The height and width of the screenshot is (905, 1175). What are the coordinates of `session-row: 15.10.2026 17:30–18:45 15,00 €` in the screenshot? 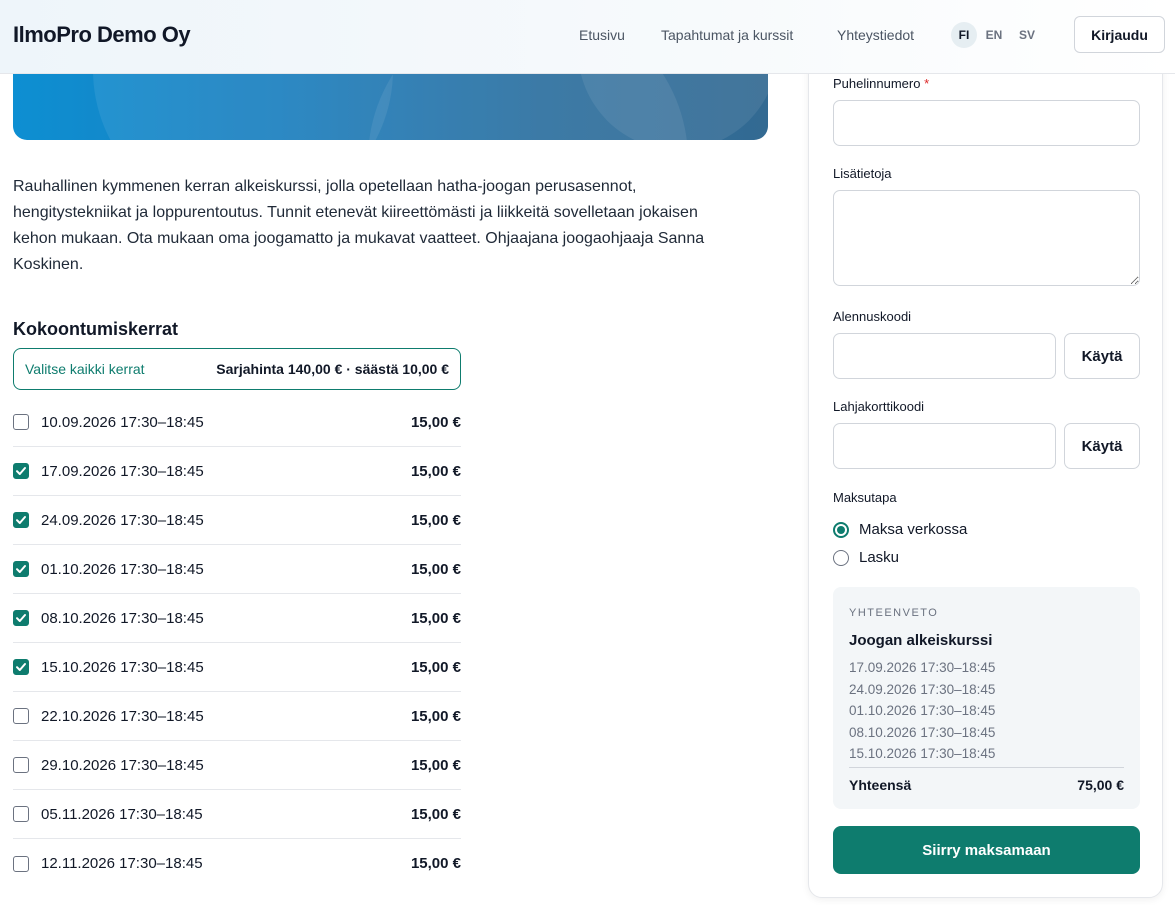 It's located at (237, 667).